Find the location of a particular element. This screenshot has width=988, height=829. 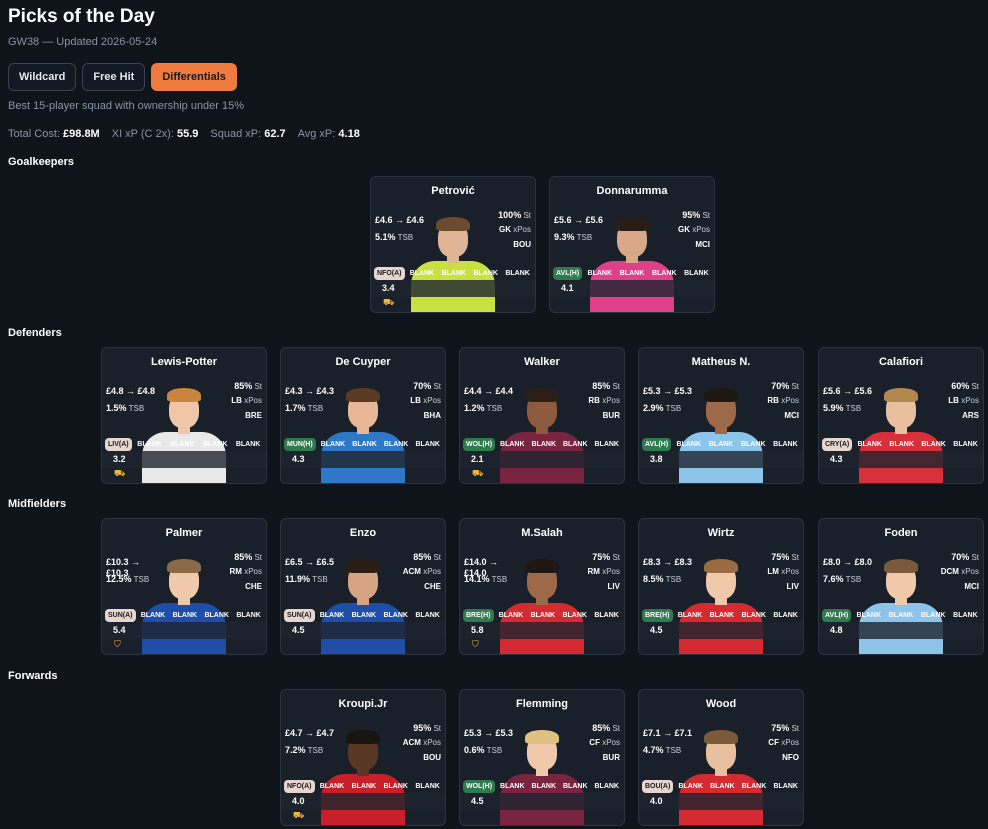

section-defenders: Defenders is located at coordinates (35, 333).